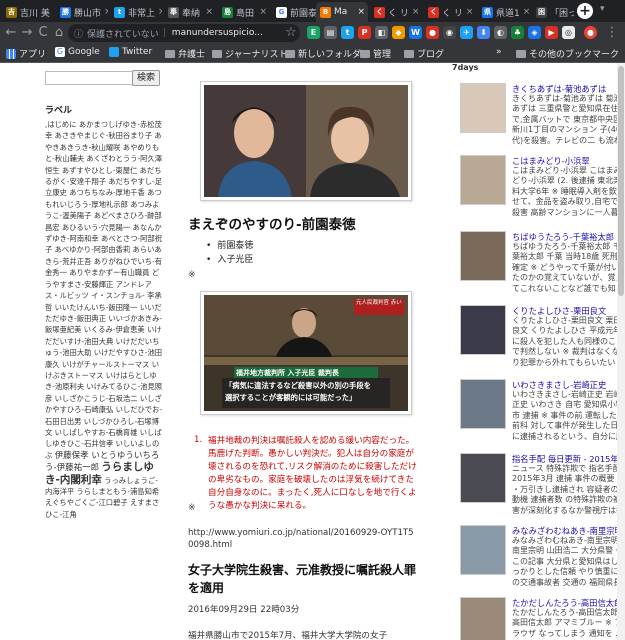  I want to click on bookmark-more: », so click(499, 52).